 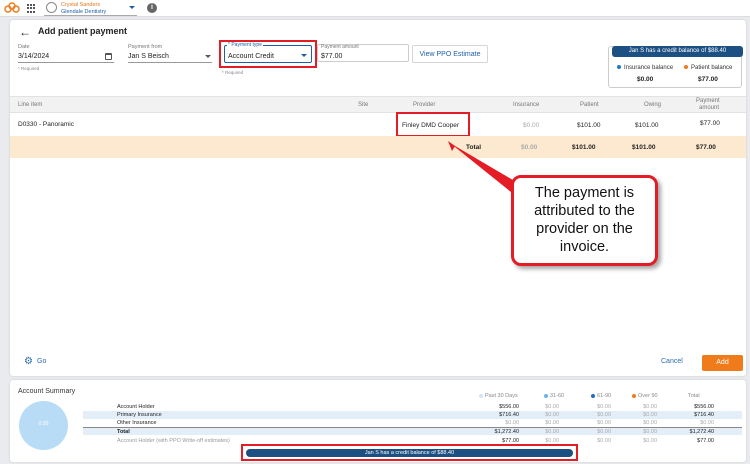 What do you see at coordinates (148, 56) in the screenshot?
I see `payment-from-select: Jan S Beisch` at bounding box center [148, 56].